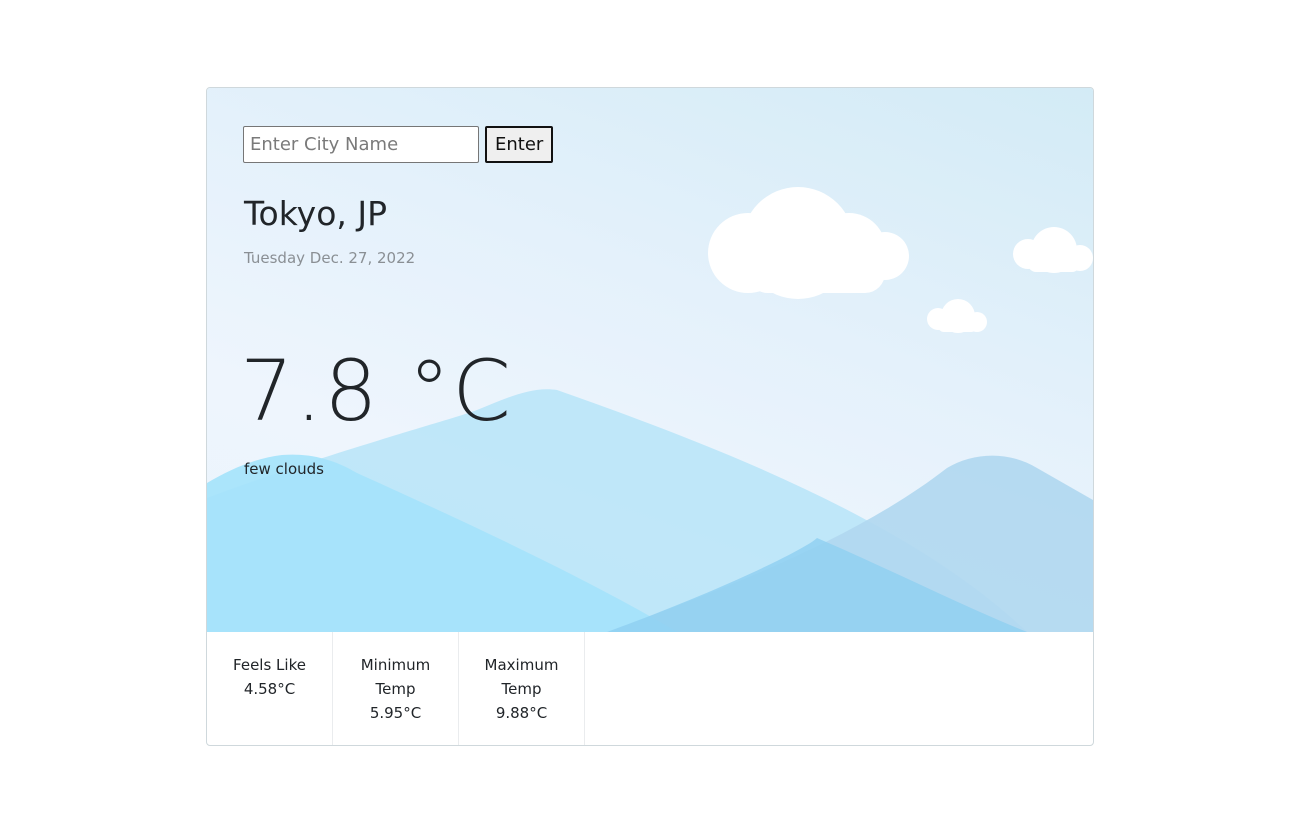 The width and height of the screenshot is (1307, 837). What do you see at coordinates (269, 665) in the screenshot?
I see `stat-label: Feels Like` at bounding box center [269, 665].